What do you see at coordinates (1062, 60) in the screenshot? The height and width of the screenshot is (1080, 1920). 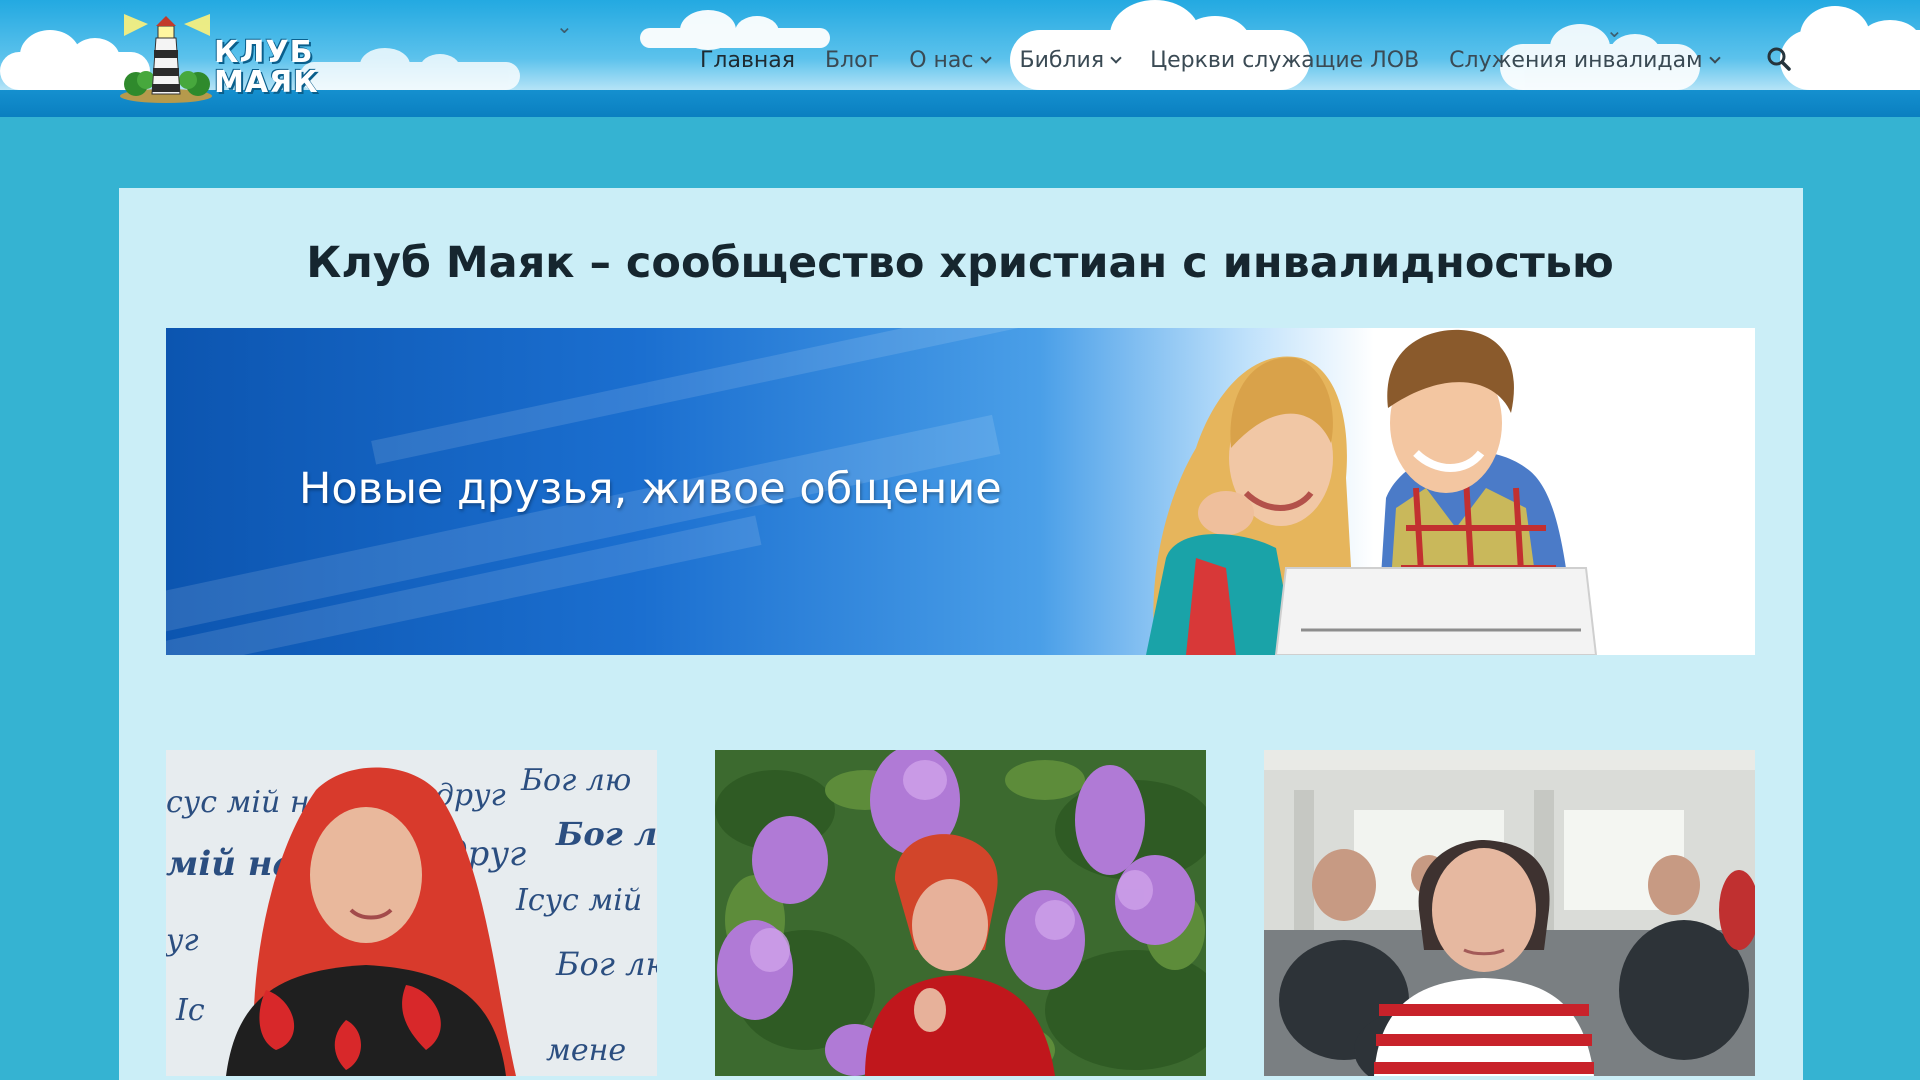 I see `nav-label: Библия` at bounding box center [1062, 60].